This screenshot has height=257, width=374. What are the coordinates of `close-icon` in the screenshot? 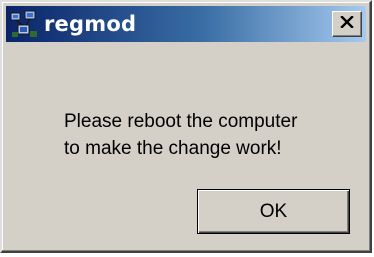 It's located at (347, 24).